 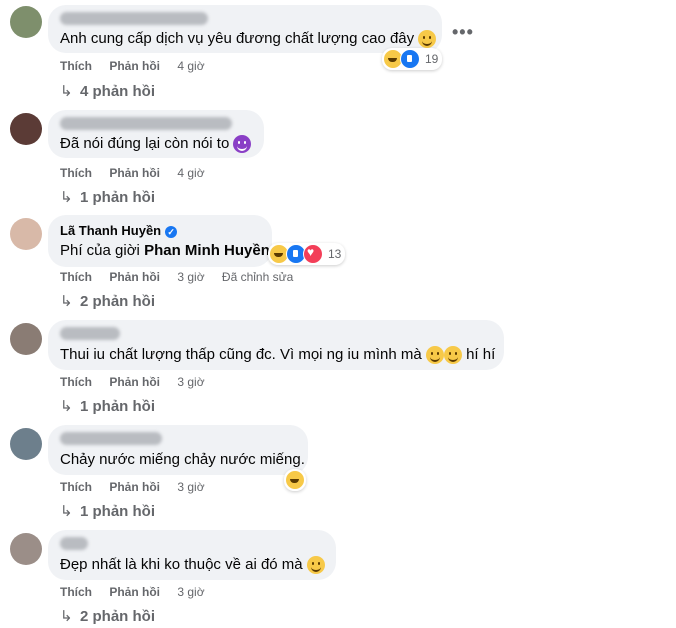 What do you see at coordinates (110, 230) in the screenshot?
I see `author-name: Lã Thanh Huyền` at bounding box center [110, 230].